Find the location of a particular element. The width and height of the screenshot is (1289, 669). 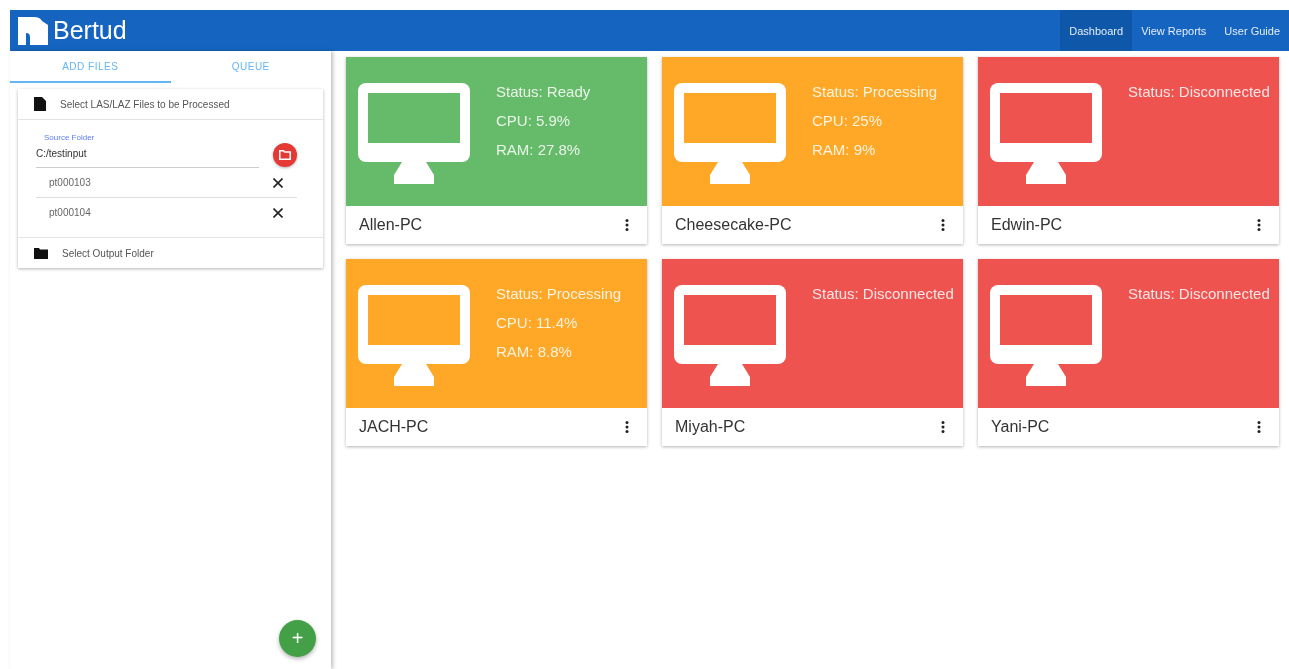

cpu-text: CPU: 25% is located at coordinates (848, 120).